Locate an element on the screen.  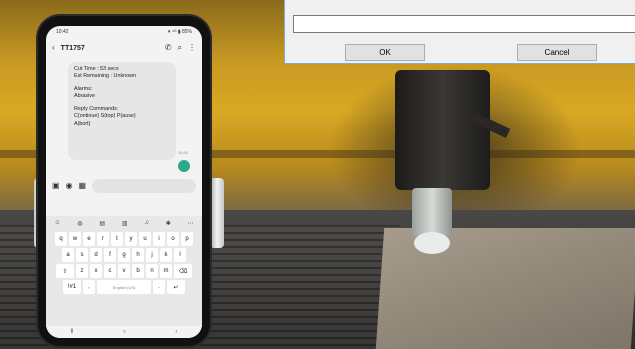
compose-bar: ▣ ◉ ▦ is located at coordinates (124, 186).